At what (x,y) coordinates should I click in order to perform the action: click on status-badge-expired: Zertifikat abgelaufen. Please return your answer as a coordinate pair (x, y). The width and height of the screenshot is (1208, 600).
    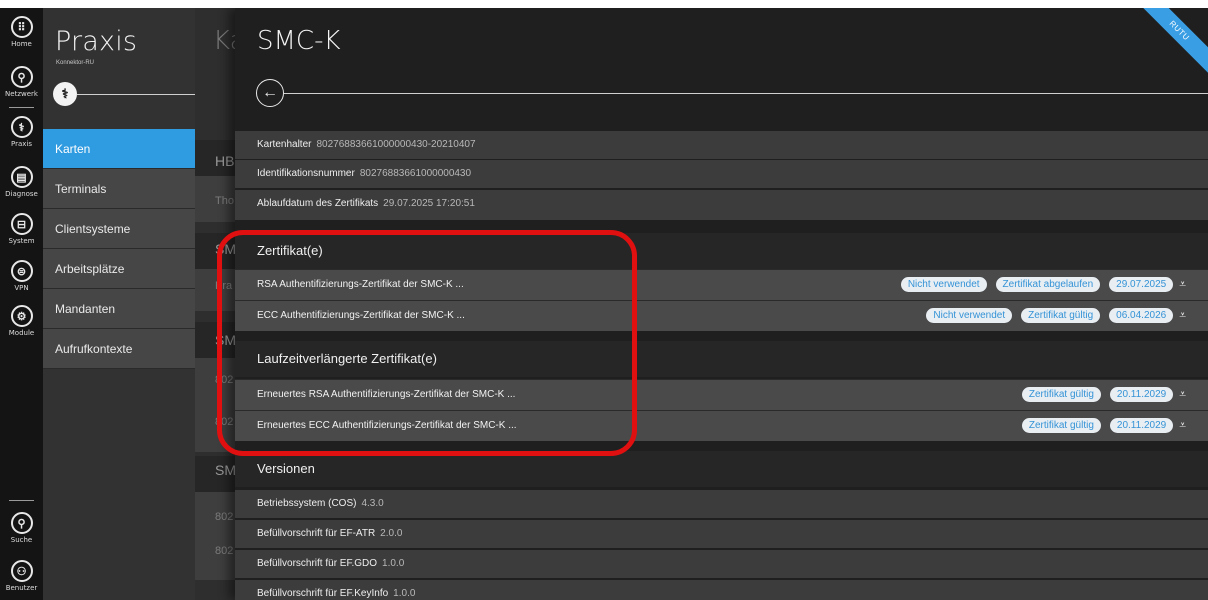
    Looking at the image, I should click on (1048, 284).